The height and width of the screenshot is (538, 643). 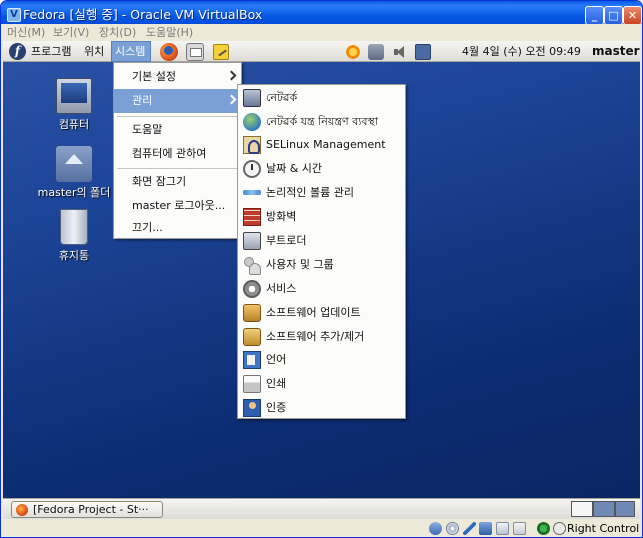 What do you see at coordinates (74, 227) in the screenshot?
I see `trash-icon` at bounding box center [74, 227].